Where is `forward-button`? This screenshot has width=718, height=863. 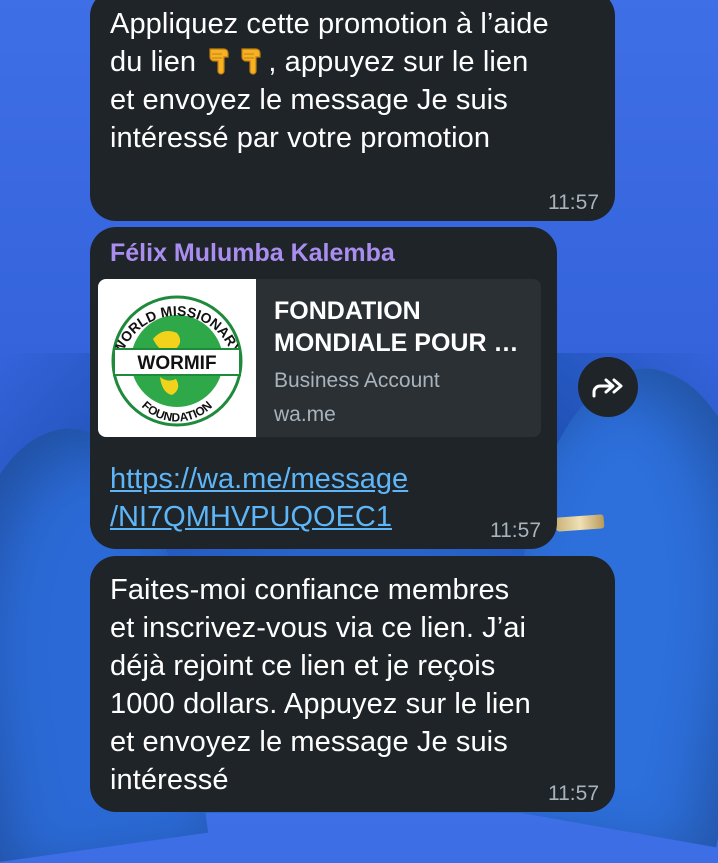
forward-button is located at coordinates (608, 387).